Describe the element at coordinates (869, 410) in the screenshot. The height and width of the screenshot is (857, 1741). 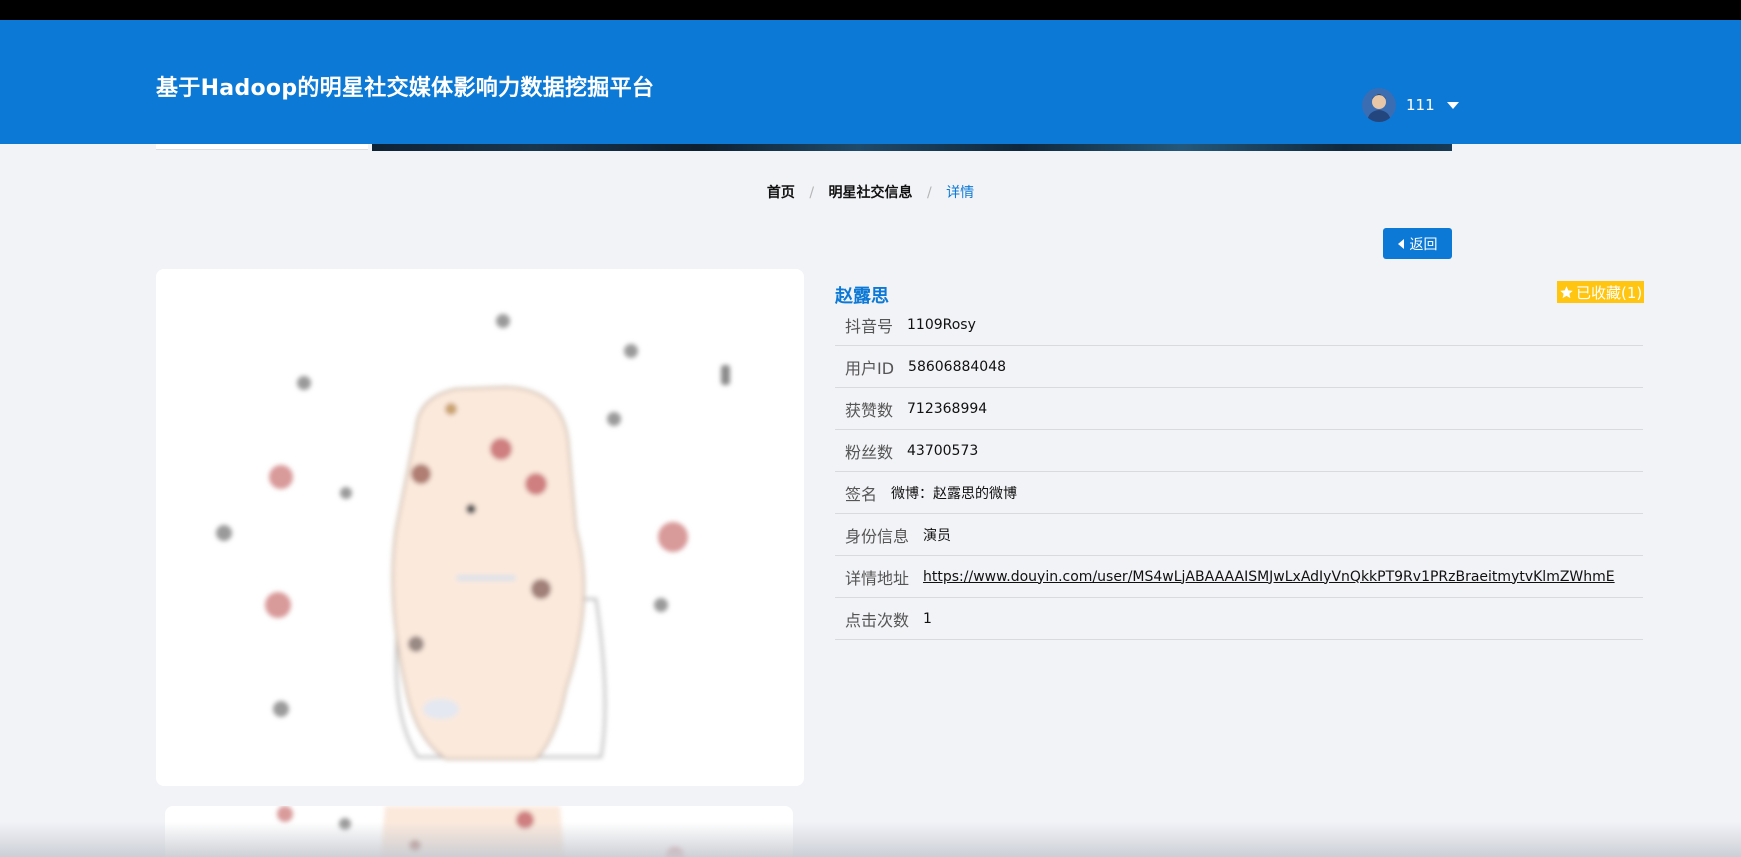
I see `info-label: 获赞数` at that location.